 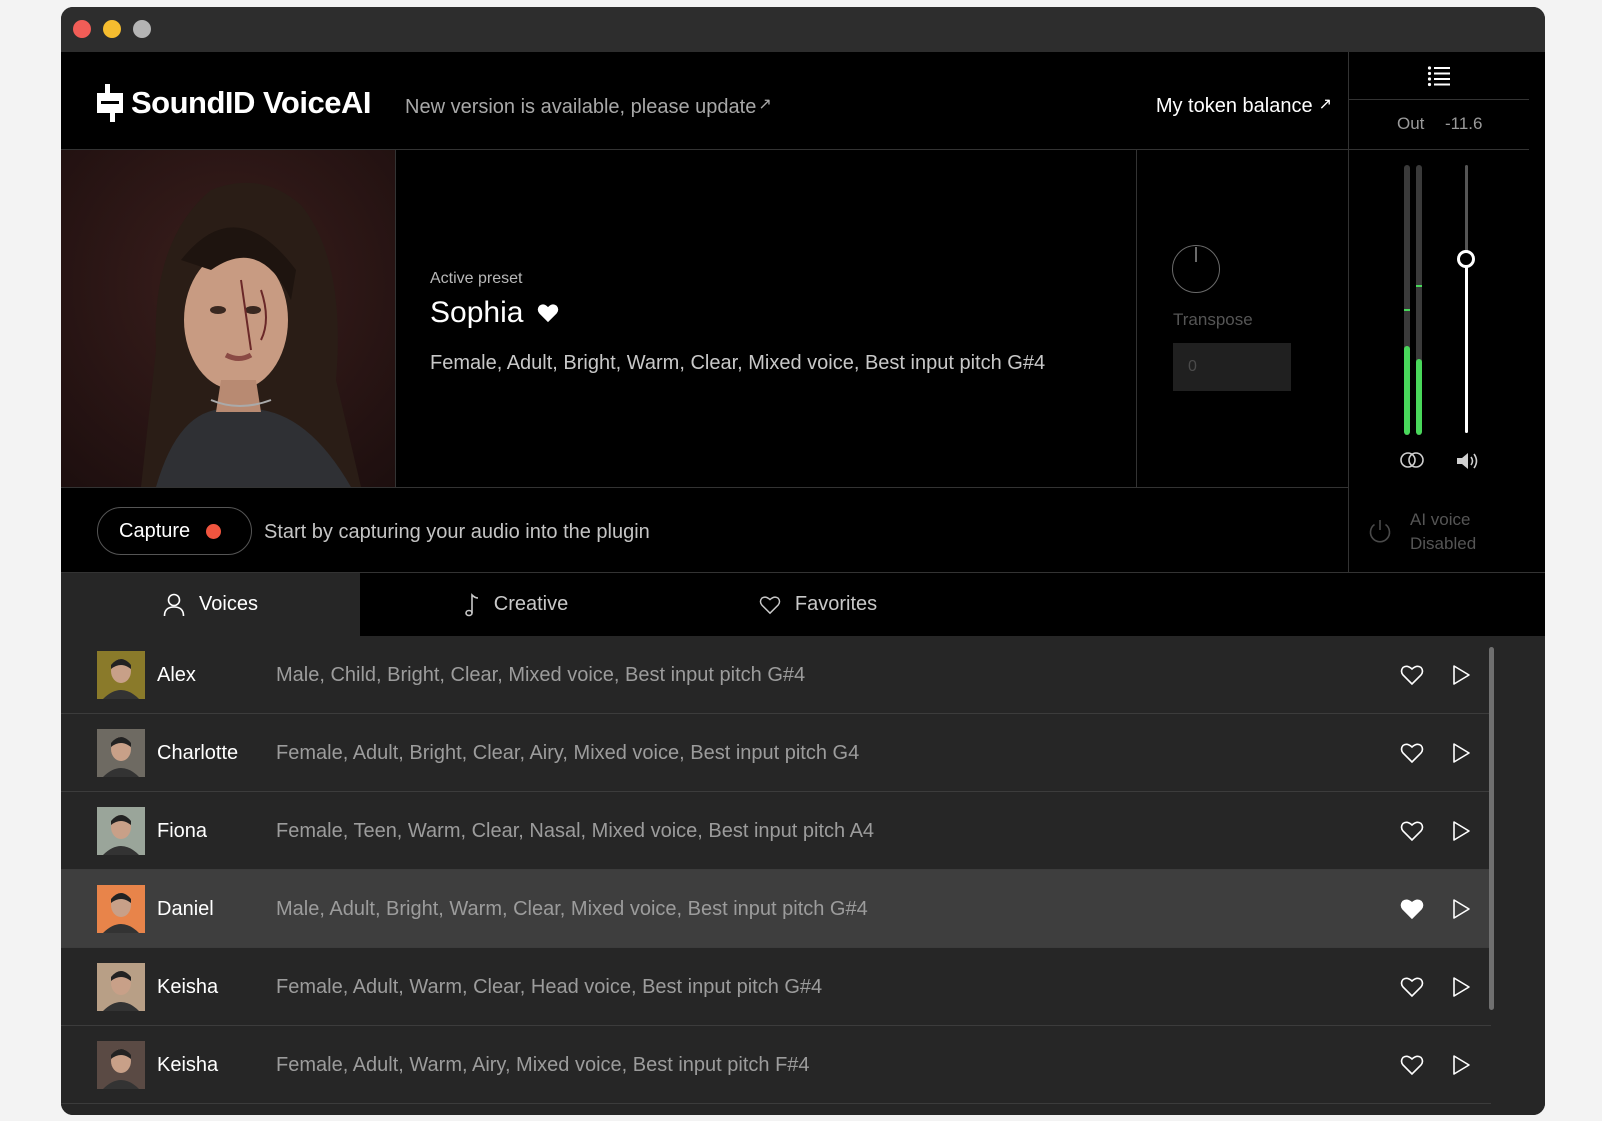 What do you see at coordinates (142, 29) in the screenshot?
I see `zoom-window-button` at bounding box center [142, 29].